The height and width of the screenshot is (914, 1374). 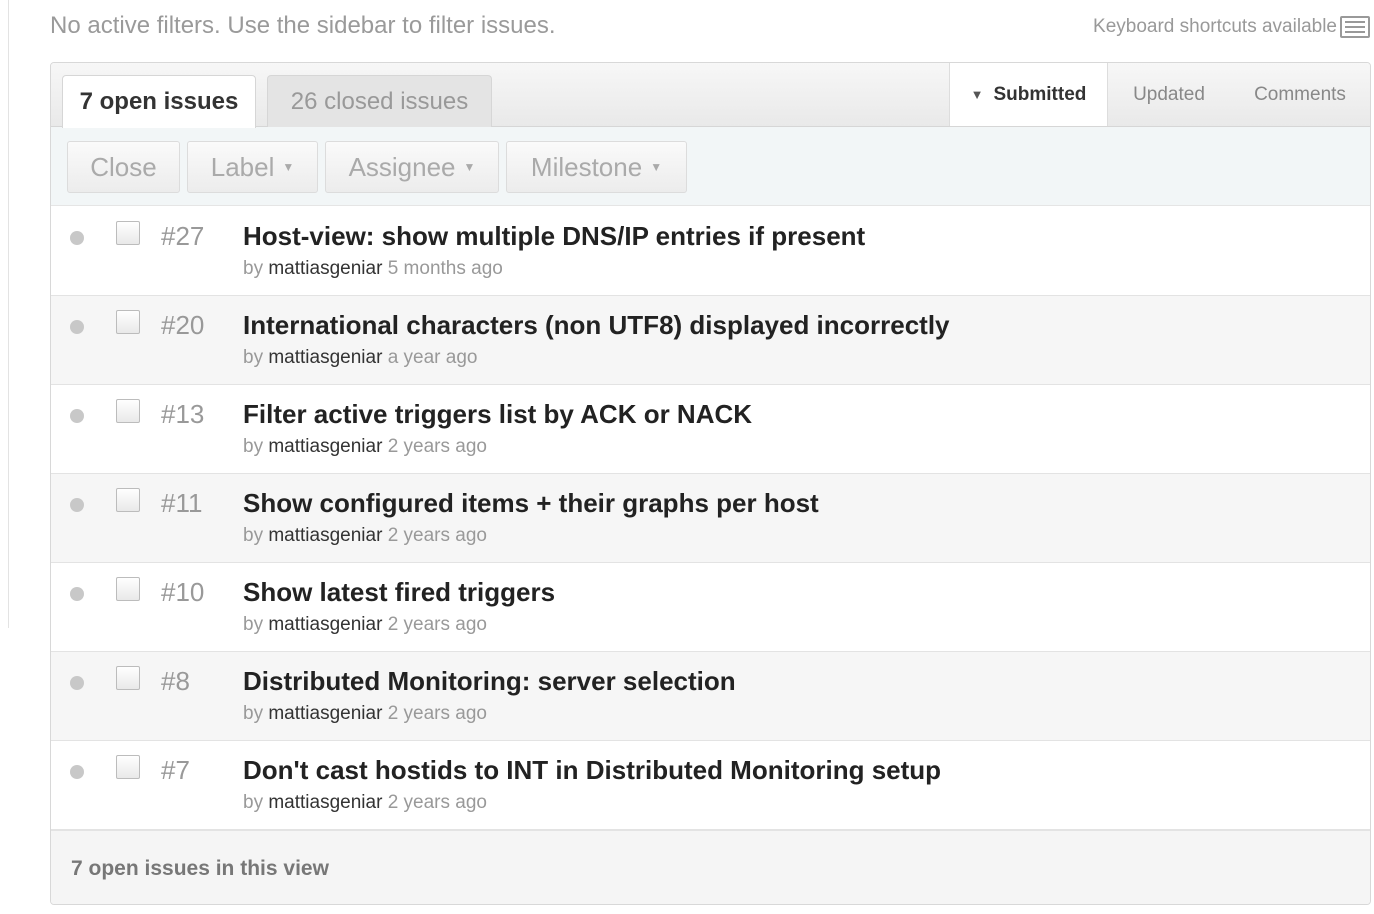 What do you see at coordinates (1355, 27) in the screenshot?
I see `keyboard-icon` at bounding box center [1355, 27].